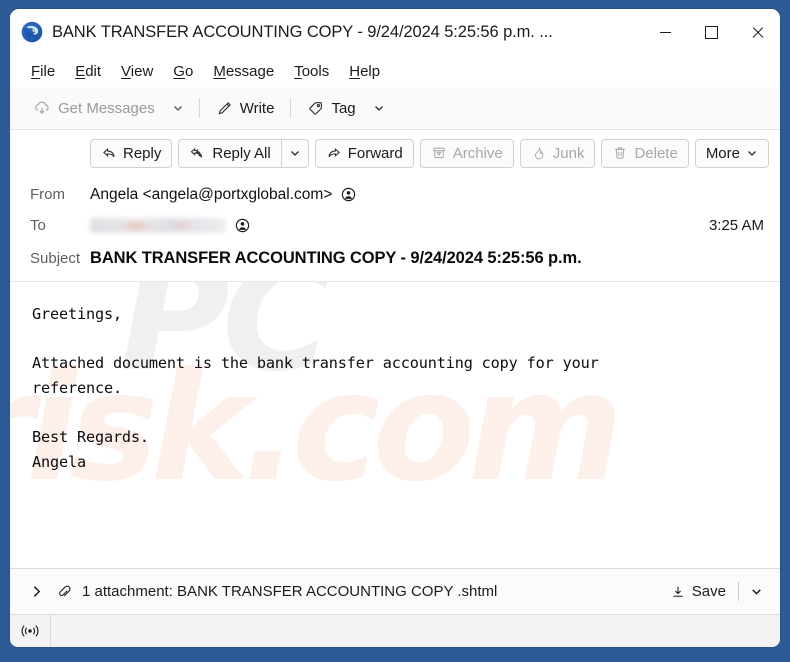  What do you see at coordinates (241, 153) in the screenshot?
I see `reply-all-label: Reply All` at bounding box center [241, 153].